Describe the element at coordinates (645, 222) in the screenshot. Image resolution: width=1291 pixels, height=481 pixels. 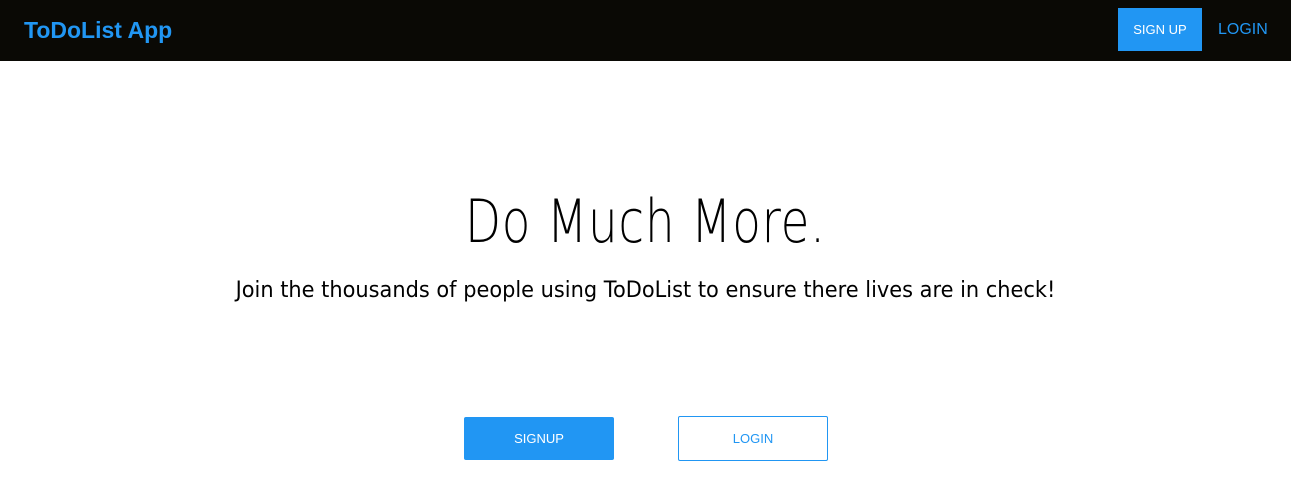
I see `hero-title: Do Much More.` at that location.